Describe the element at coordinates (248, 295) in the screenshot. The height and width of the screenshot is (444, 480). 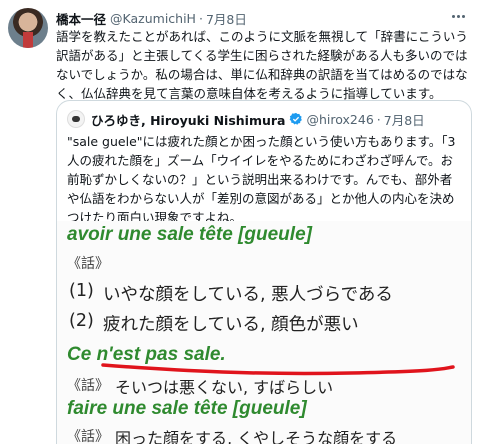
I see `dict-sense-1-text: いやな顔をしている, 悪人づらである` at that location.